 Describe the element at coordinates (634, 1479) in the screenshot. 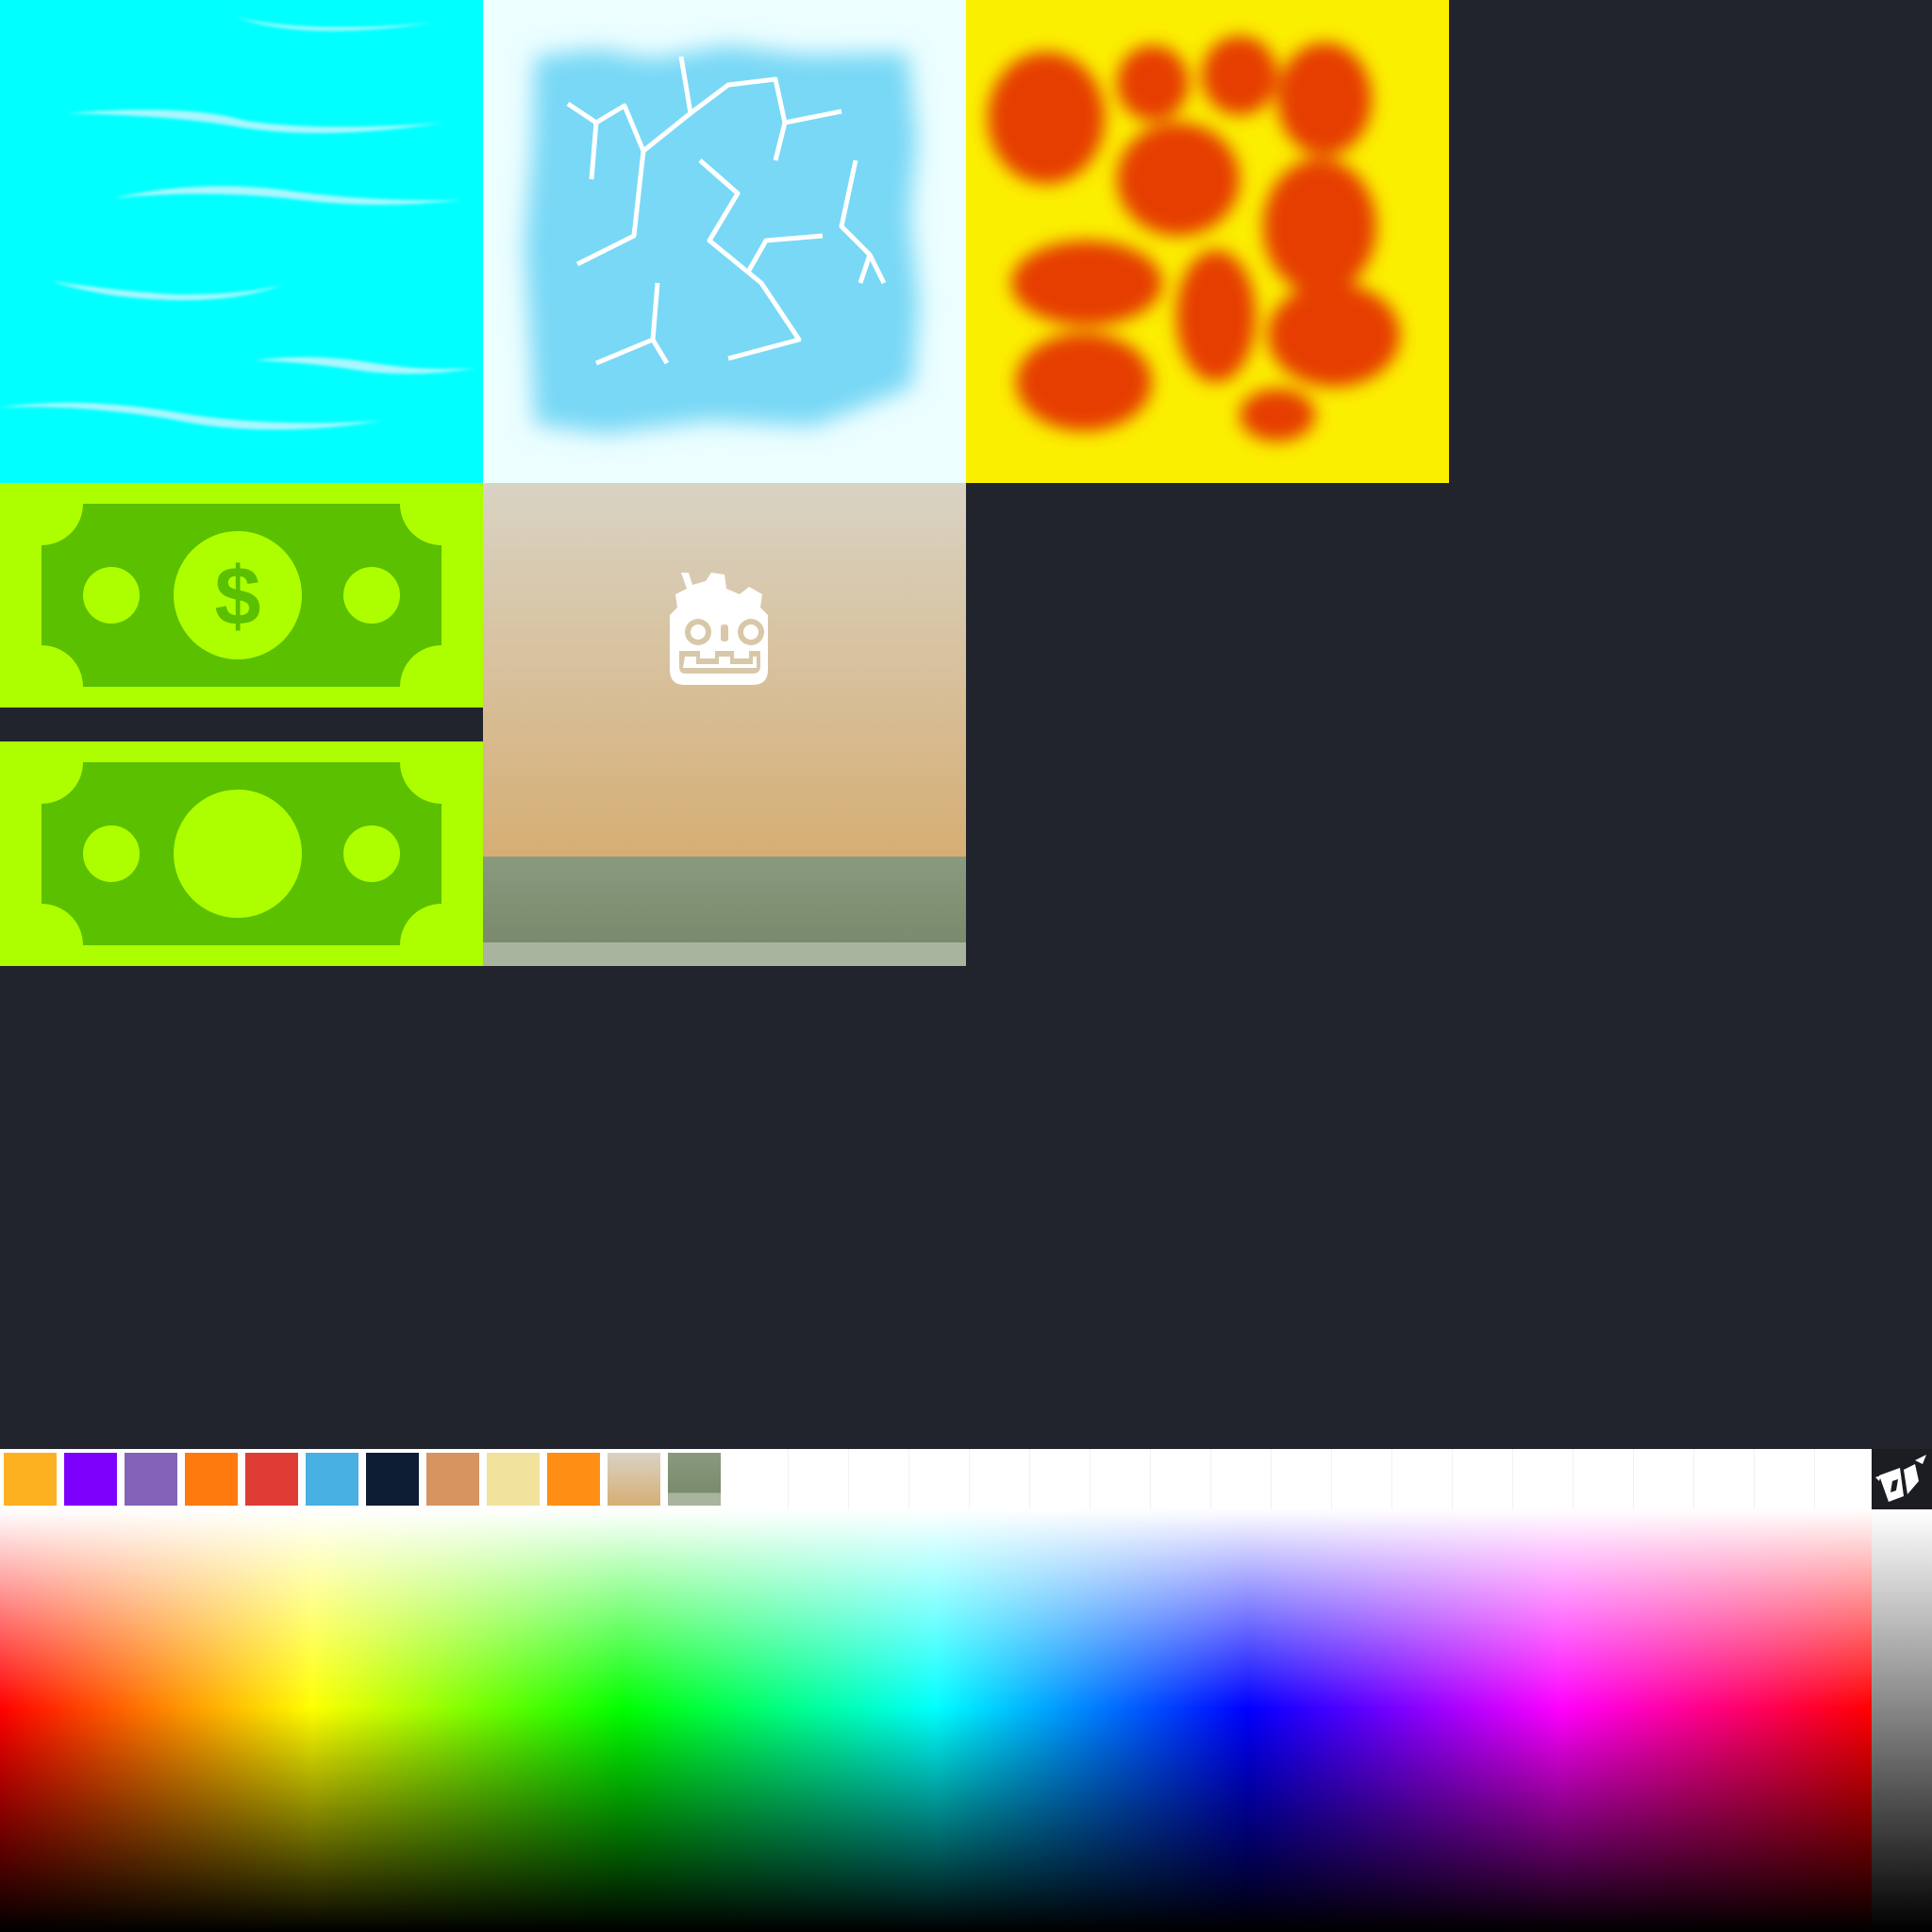

I see `swatch-sky-gradient` at that location.